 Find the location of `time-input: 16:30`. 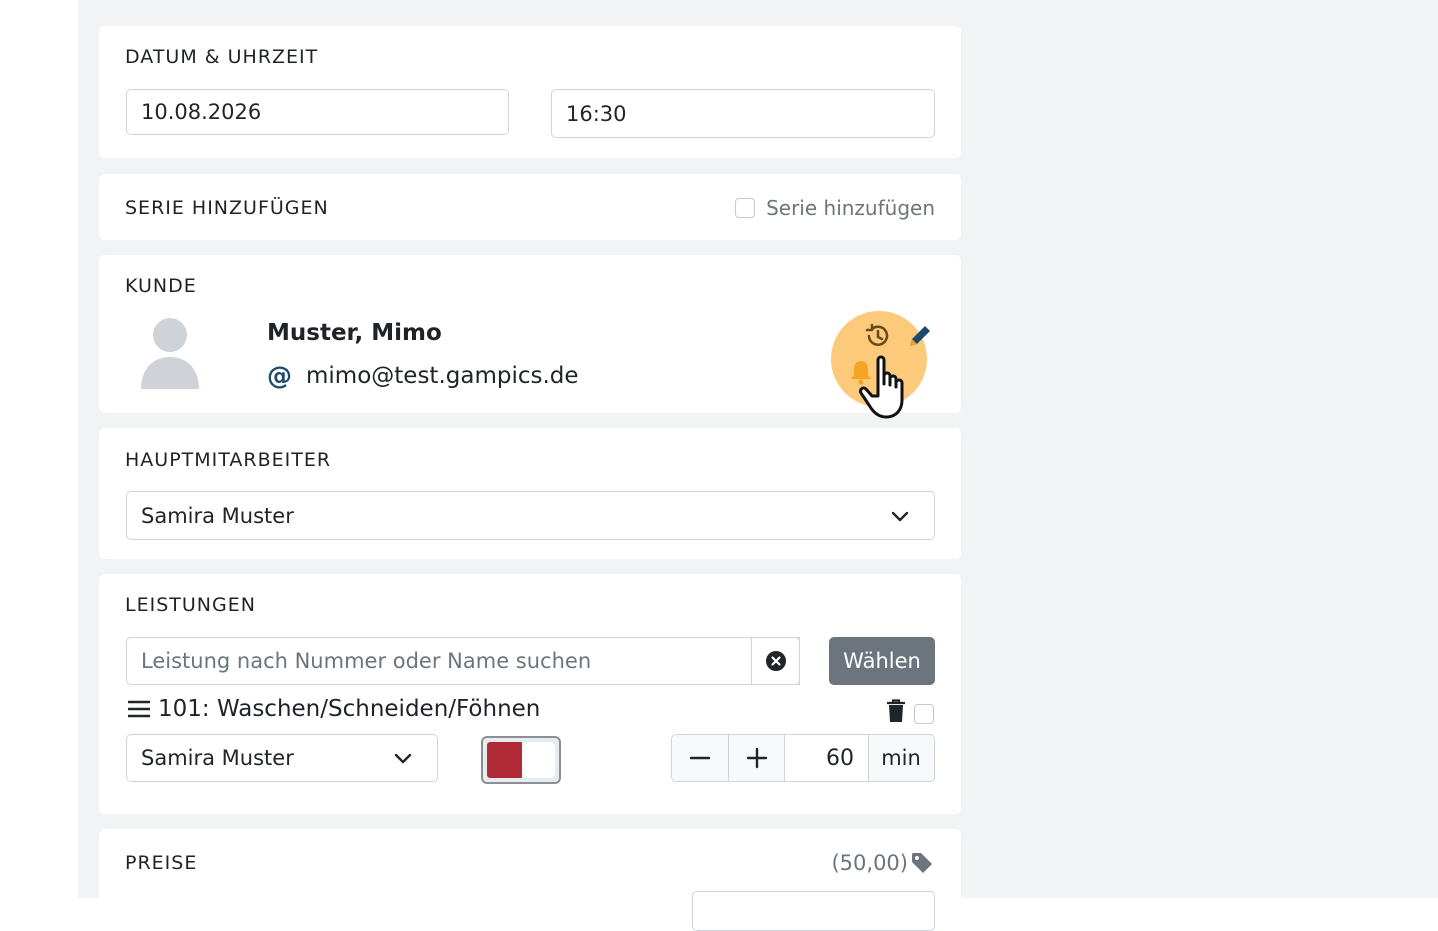

time-input: 16:30 is located at coordinates (743, 113).